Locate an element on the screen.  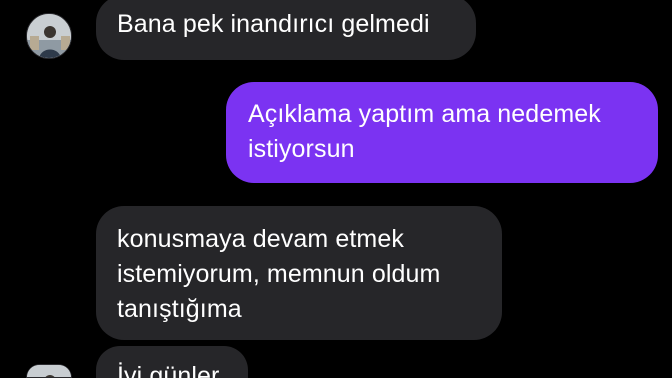
message-text-line: istiyorsun is located at coordinates (301, 149).